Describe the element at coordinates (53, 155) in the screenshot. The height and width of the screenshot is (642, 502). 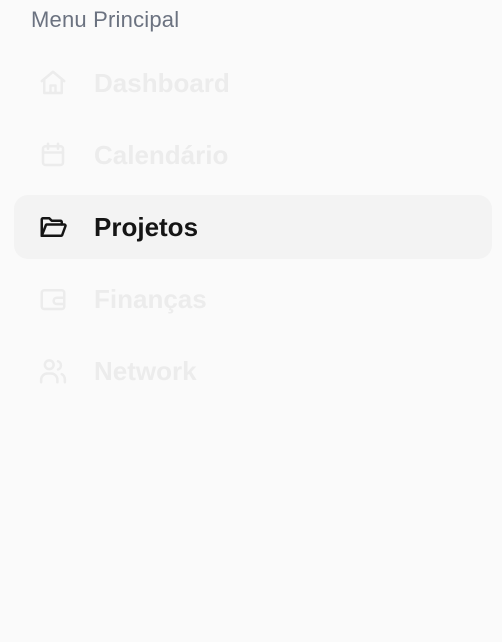
I see `calendar-icon` at that location.